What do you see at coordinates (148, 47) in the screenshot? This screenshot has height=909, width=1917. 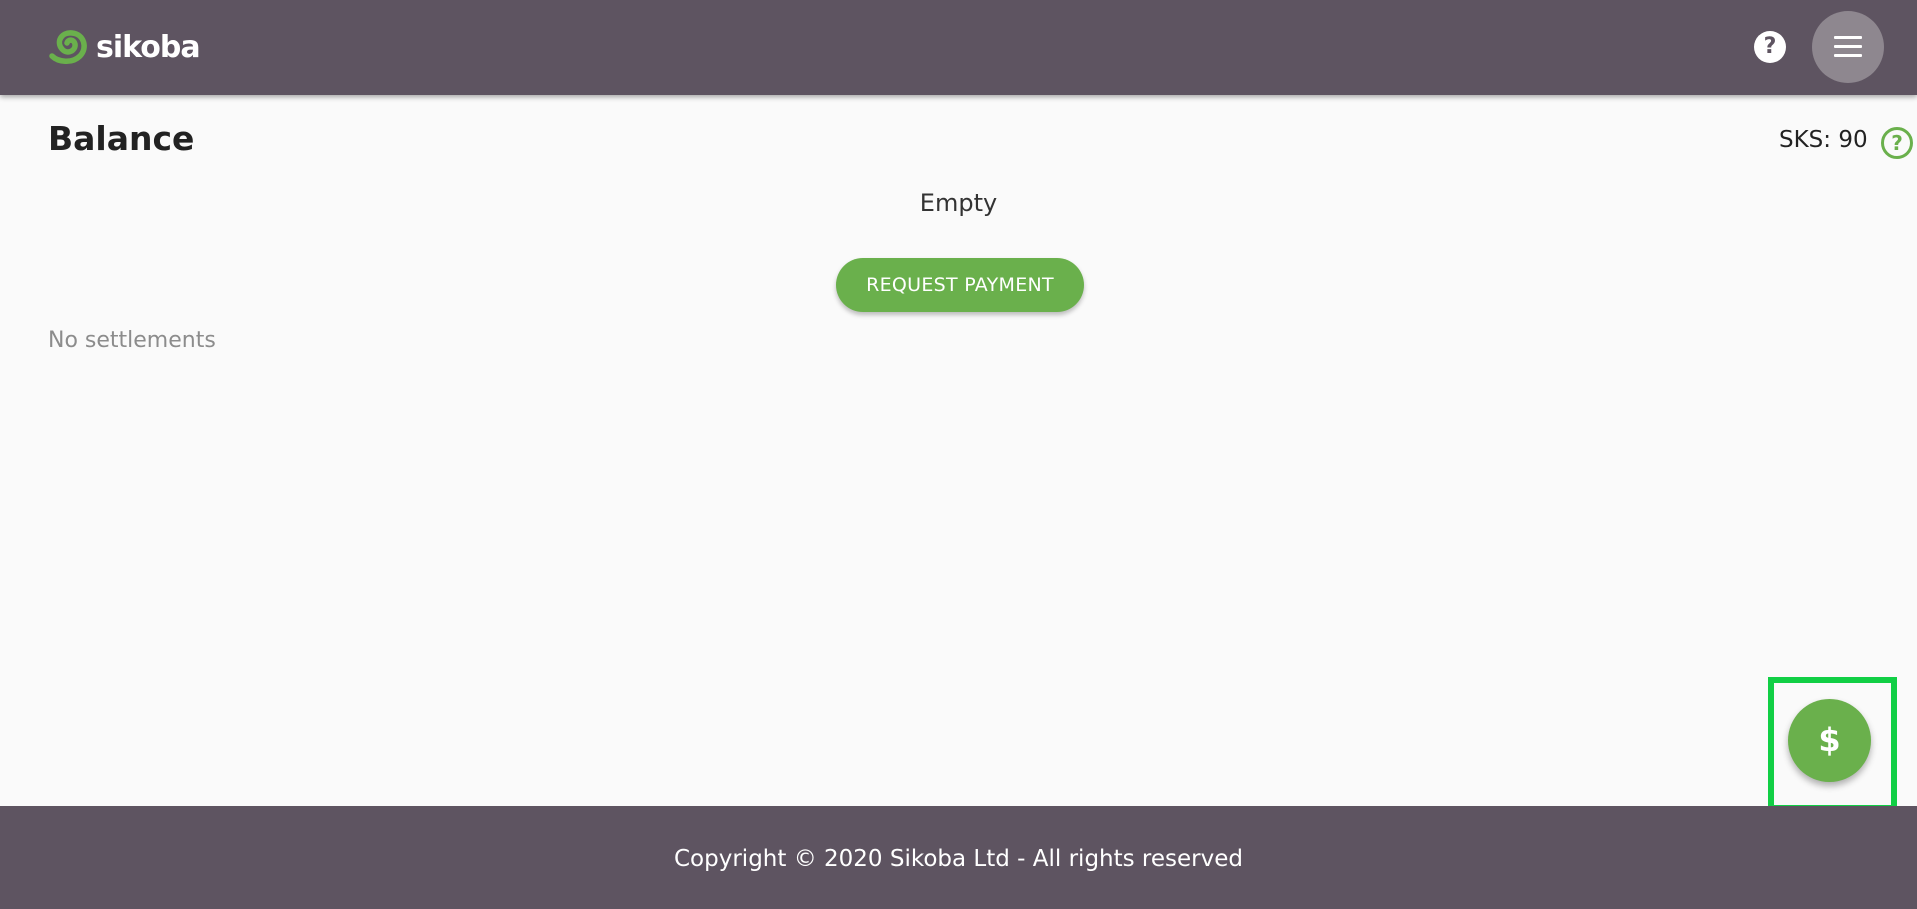 I see `logo-text: sikoba` at bounding box center [148, 47].